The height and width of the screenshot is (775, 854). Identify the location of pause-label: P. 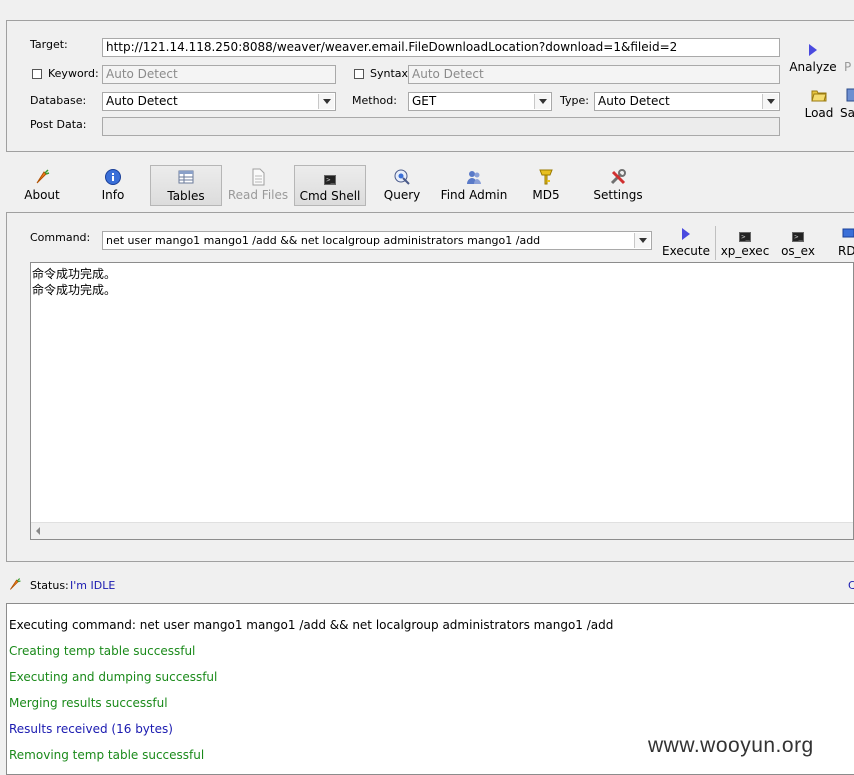
(848, 67).